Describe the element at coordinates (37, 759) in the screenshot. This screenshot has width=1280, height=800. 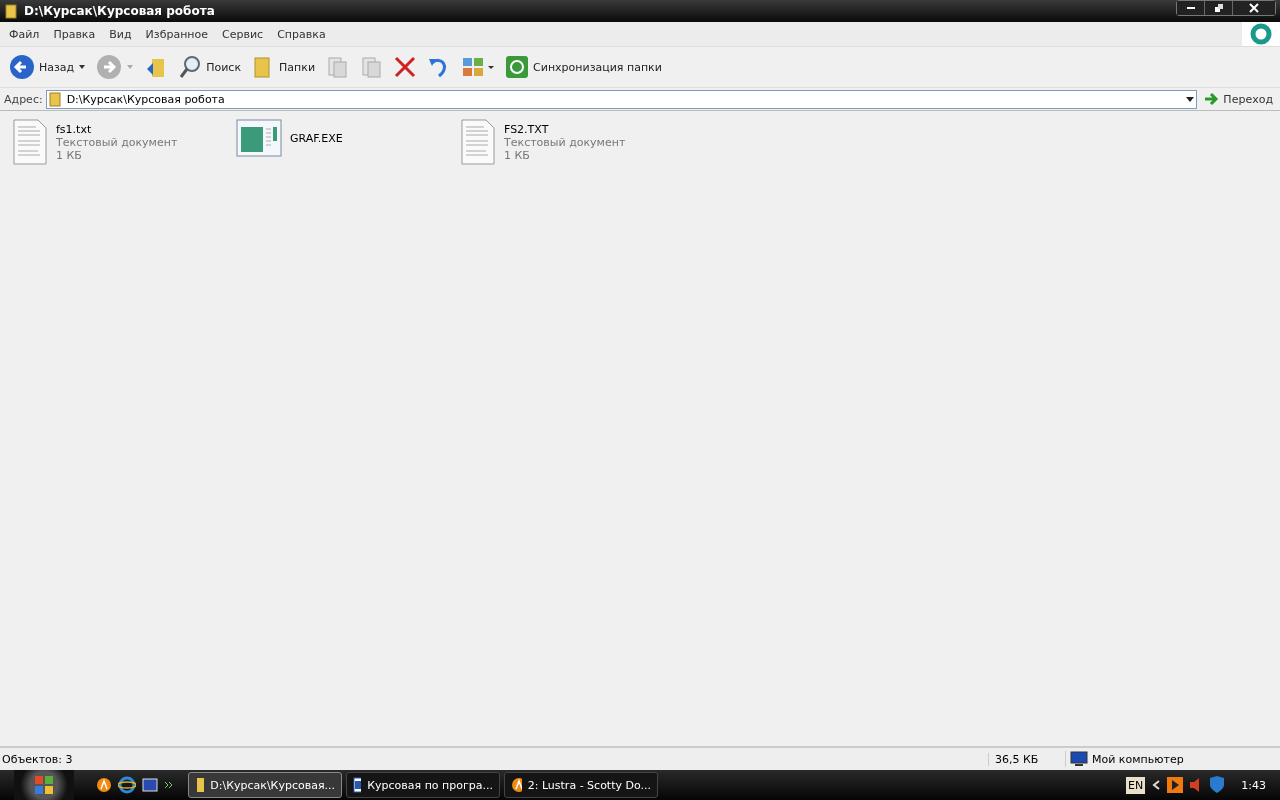
I see `status-text: Объектов: 3` at that location.